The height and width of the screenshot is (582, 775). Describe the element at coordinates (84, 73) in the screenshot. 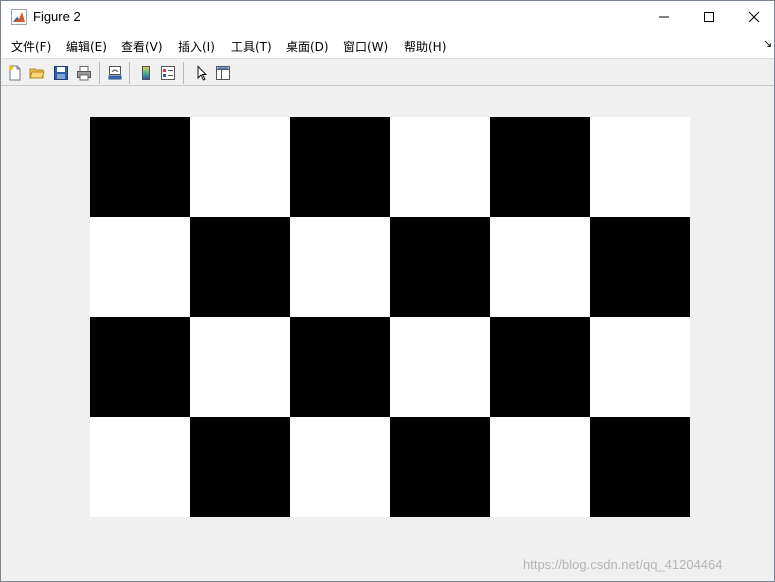

I see `print-icon` at that location.